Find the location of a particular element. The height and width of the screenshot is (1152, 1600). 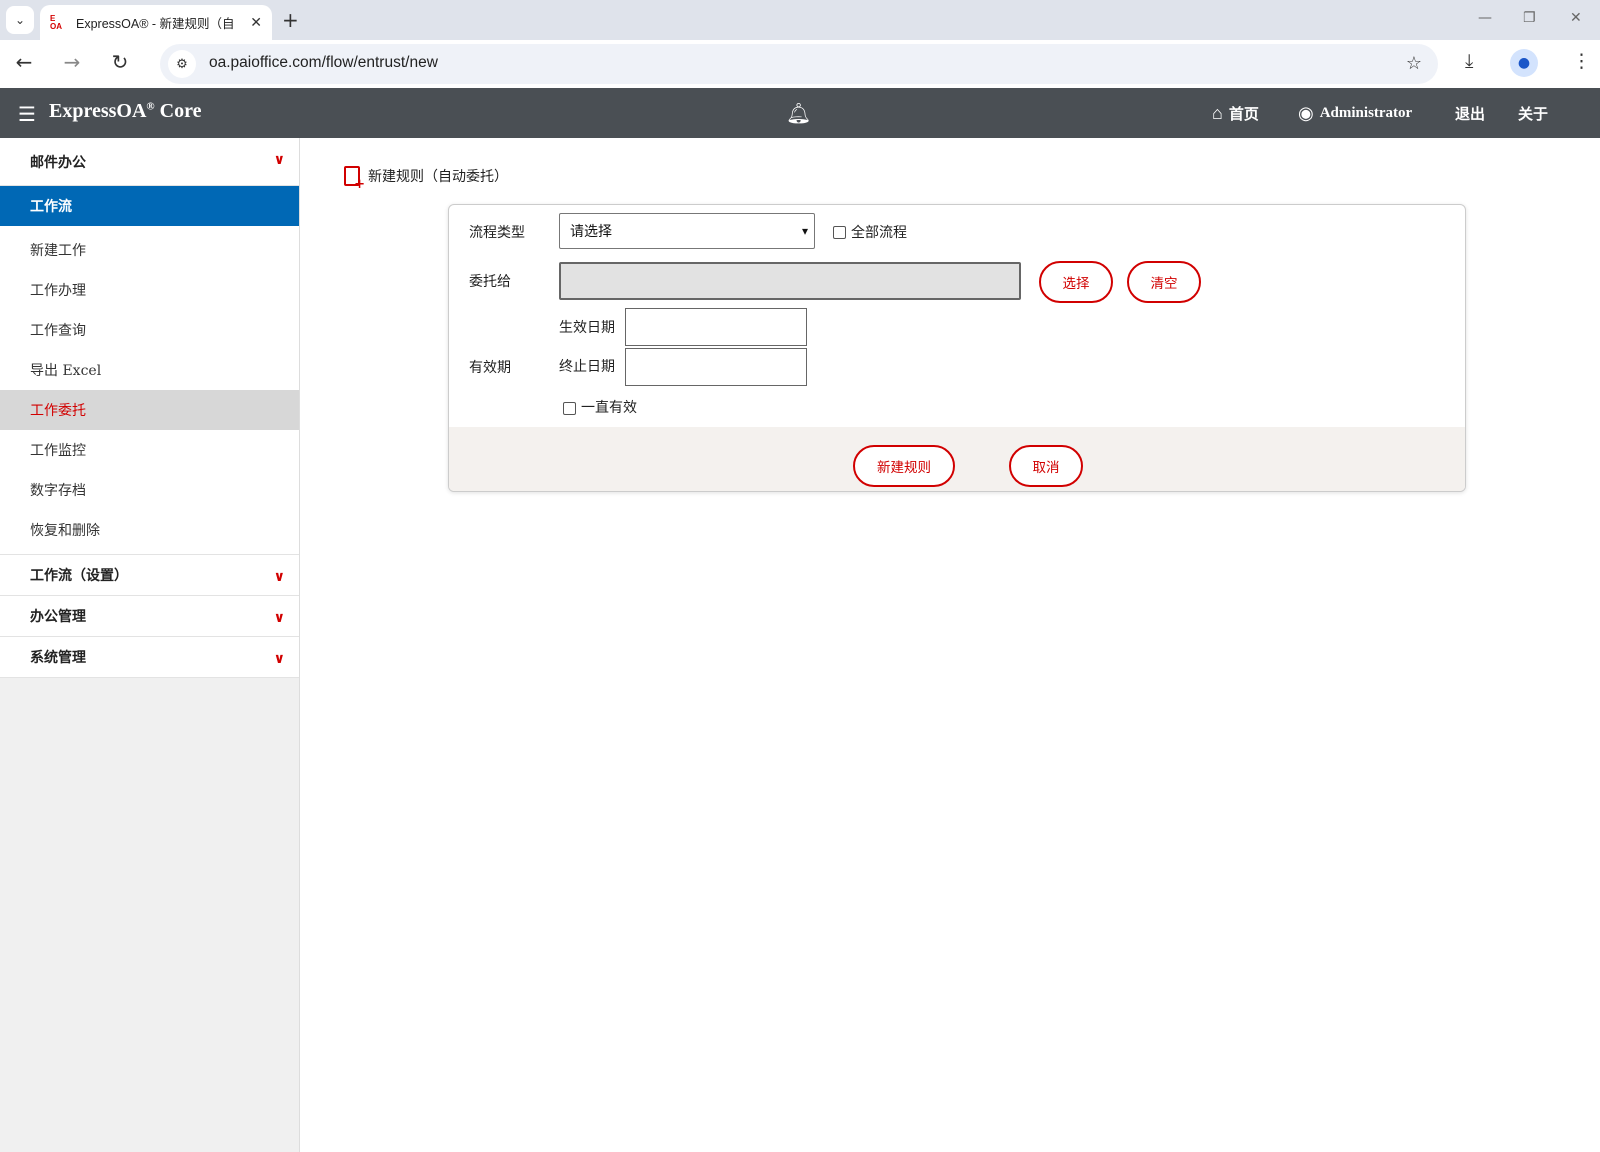

sidebar-item: 恢复和删除 is located at coordinates (149, 530).